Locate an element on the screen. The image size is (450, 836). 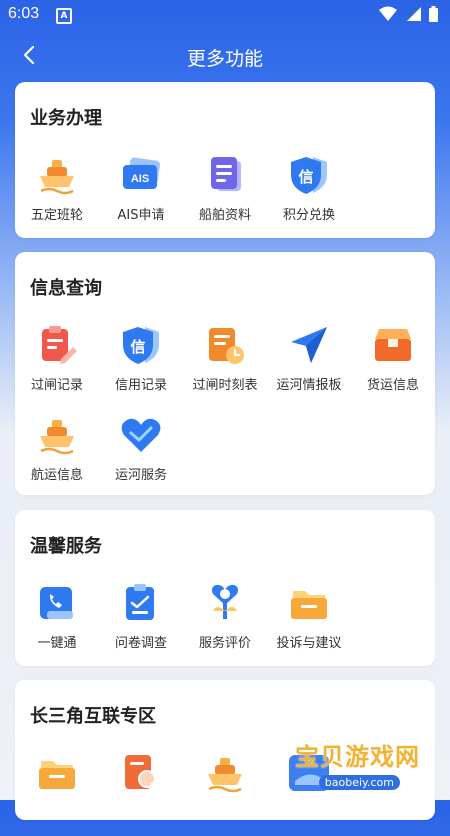
feature-item-label: AIS申请 is located at coordinates (141, 215).